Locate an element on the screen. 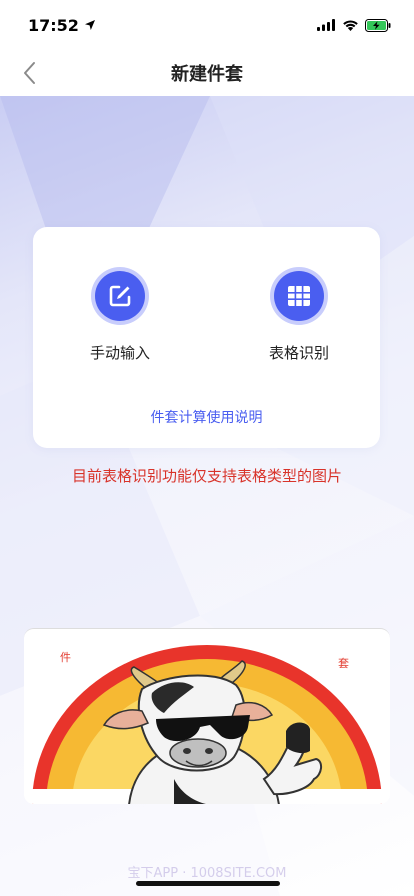 Image resolution: width=414 pixels, height=896 pixels. page-title: 新建件套 is located at coordinates (207, 74).